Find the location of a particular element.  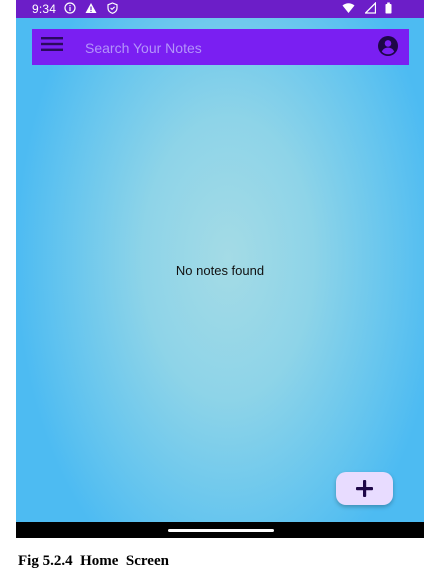

status-icons-right is located at coordinates (370, 9).